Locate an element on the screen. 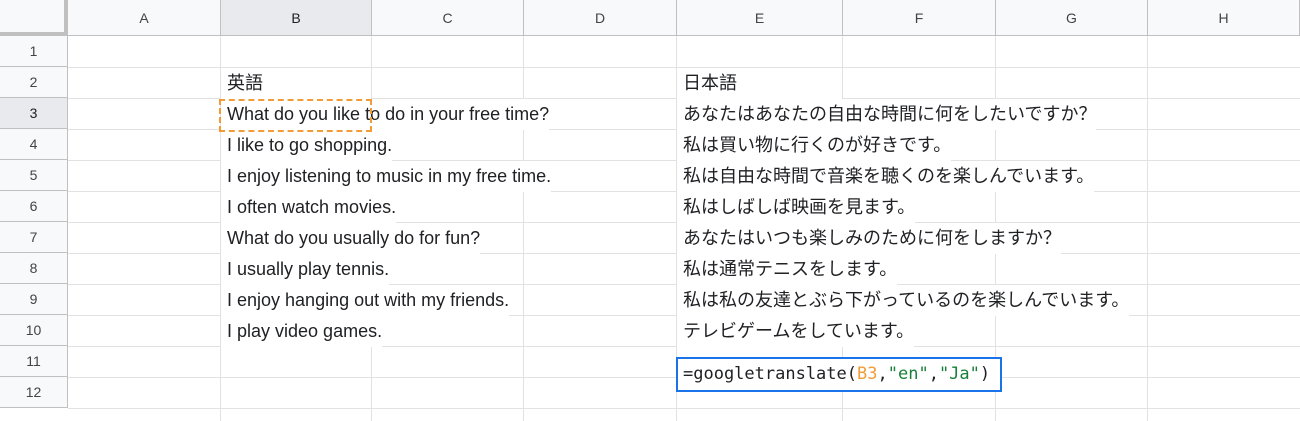  cell-e5: 私は自由な時間で音楽を聴くのを楽しんでいます。 is located at coordinates (886, 176).